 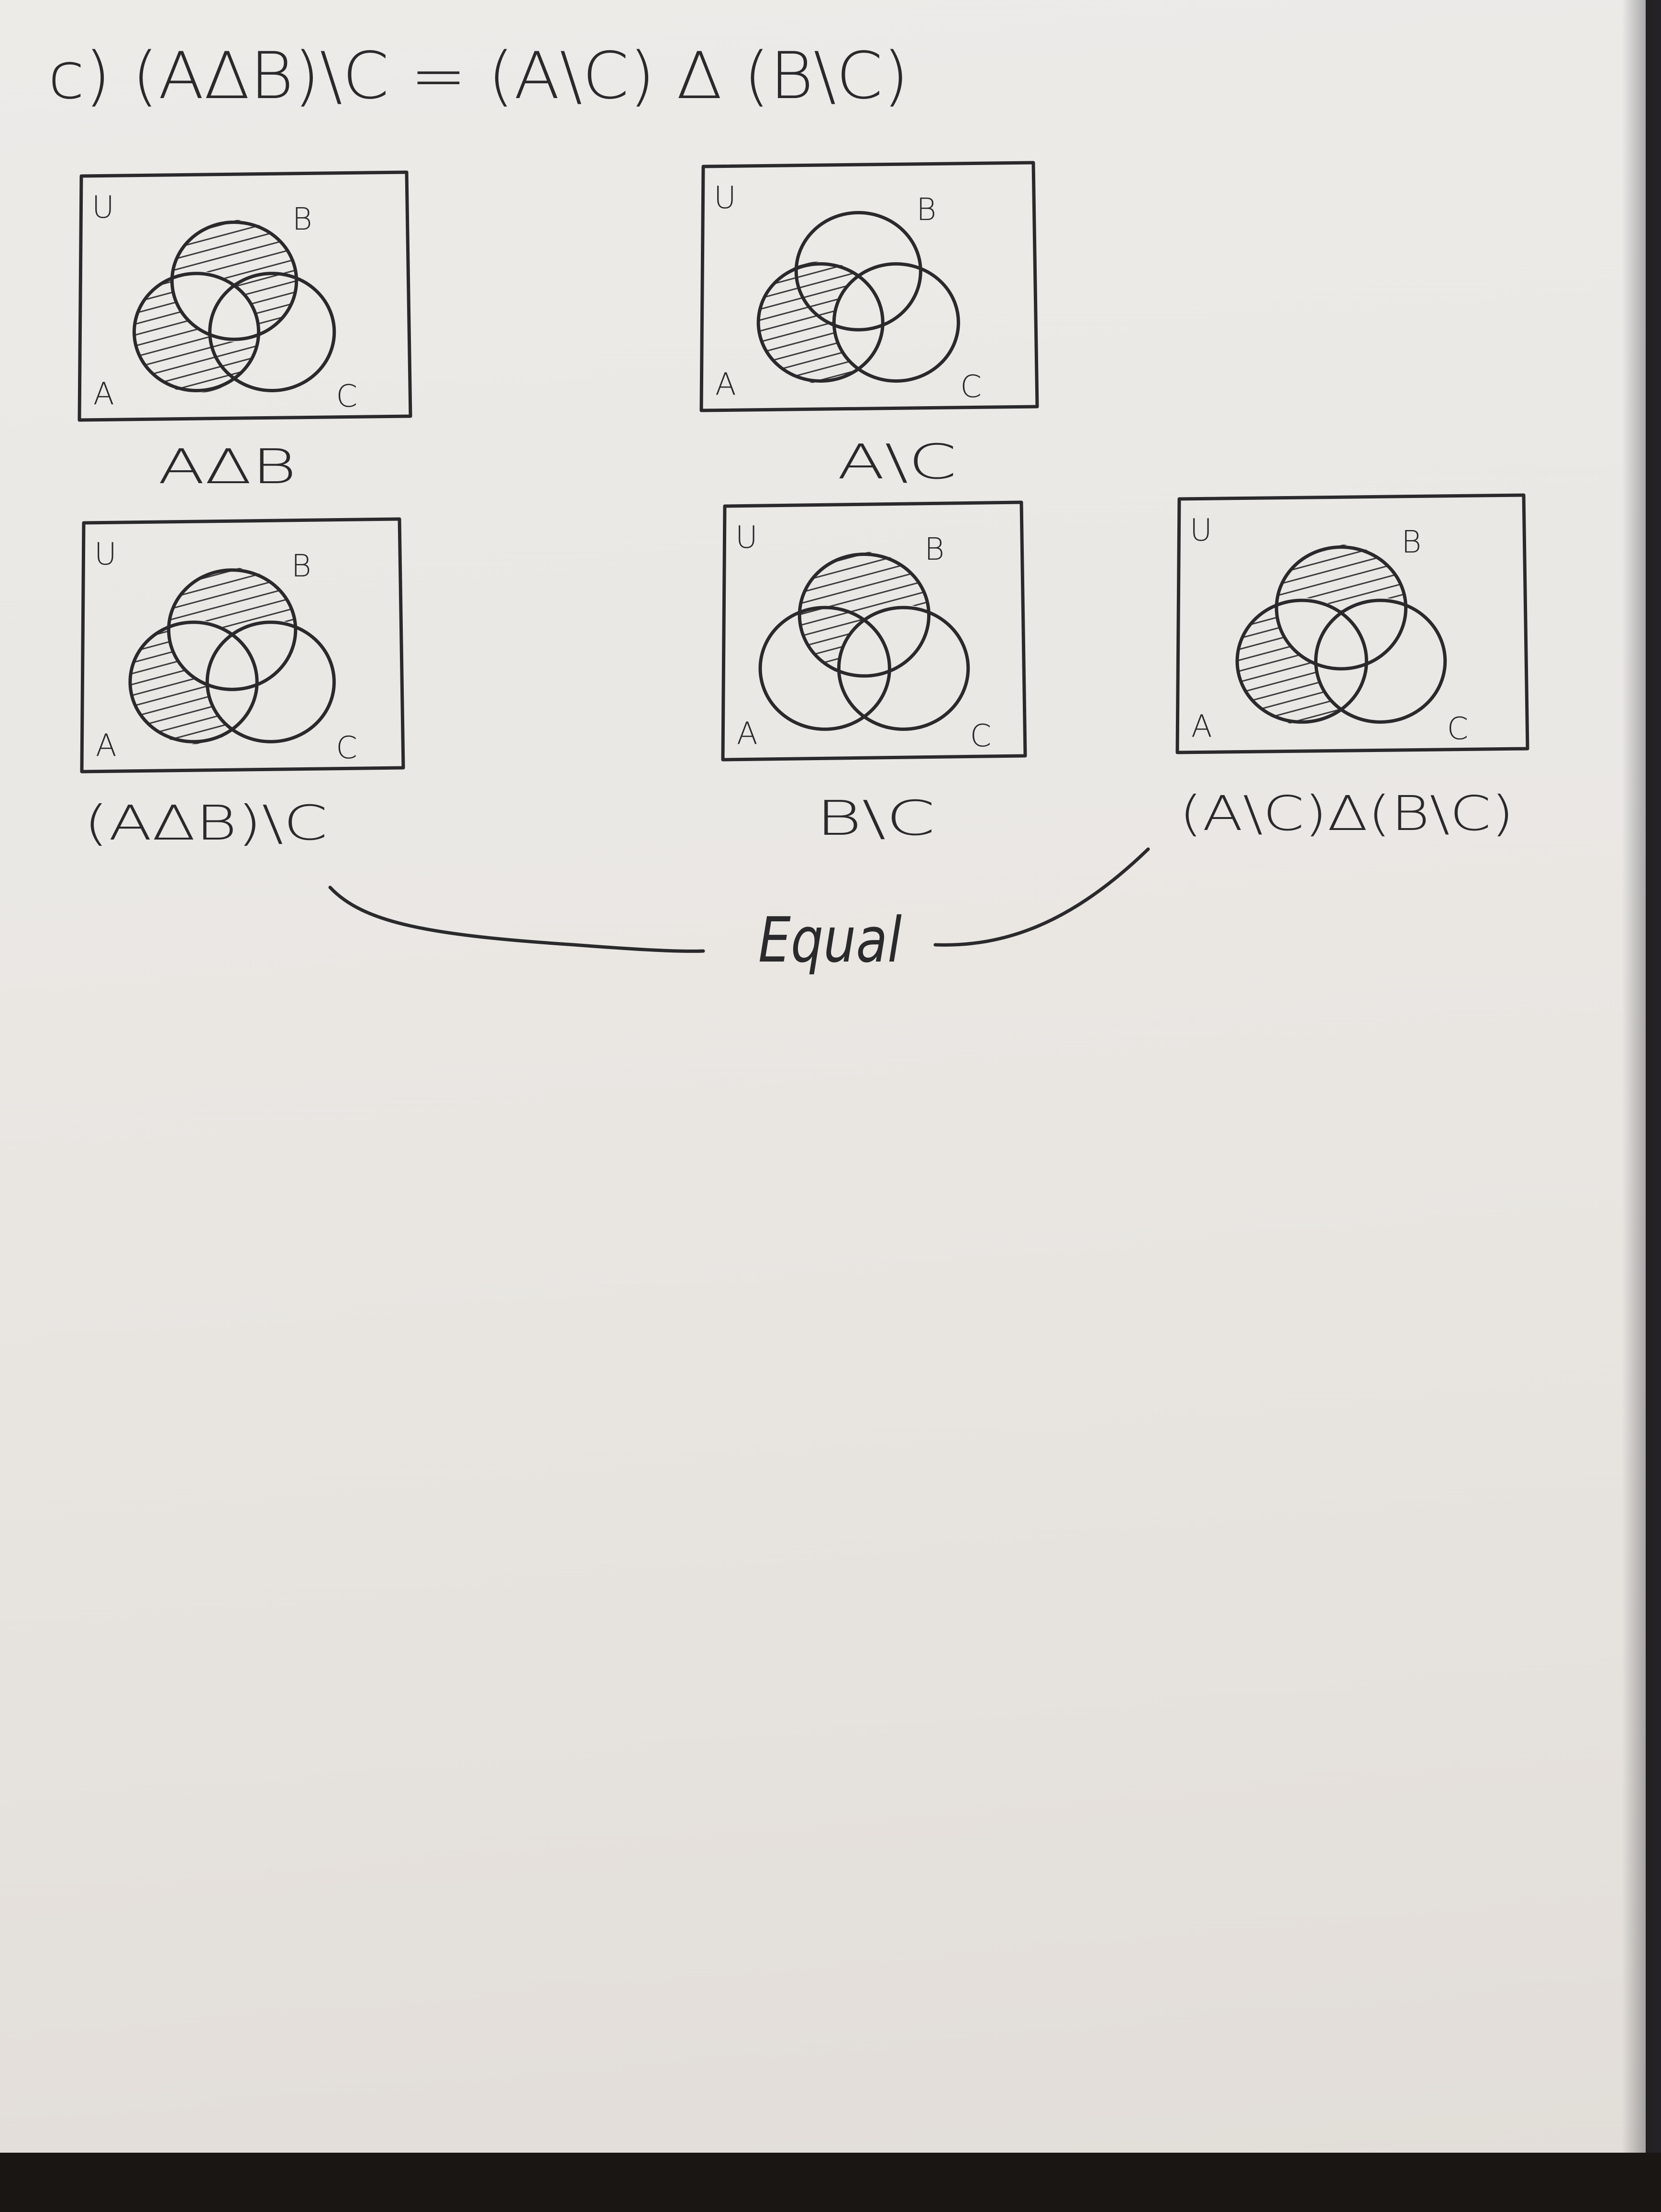 What do you see at coordinates (869, 325) in the screenshot?
I see `venn-a-minus-c: U B A CA\C` at bounding box center [869, 325].